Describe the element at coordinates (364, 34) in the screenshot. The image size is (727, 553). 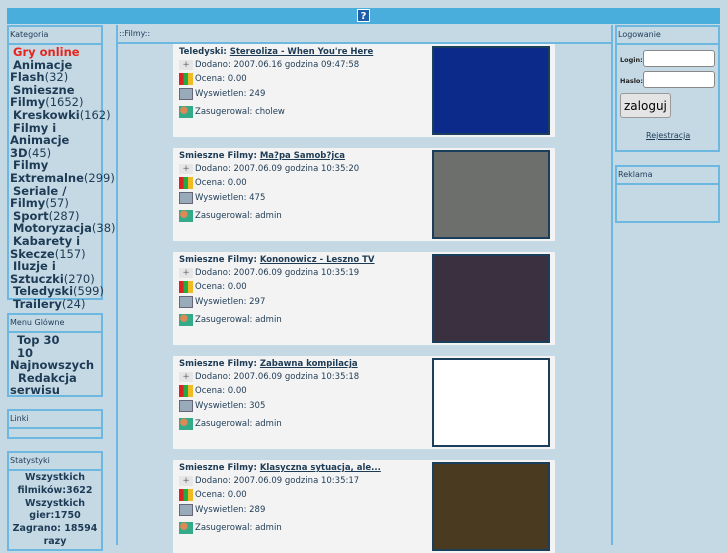
I see `main-title: ::Filmy::` at that location.